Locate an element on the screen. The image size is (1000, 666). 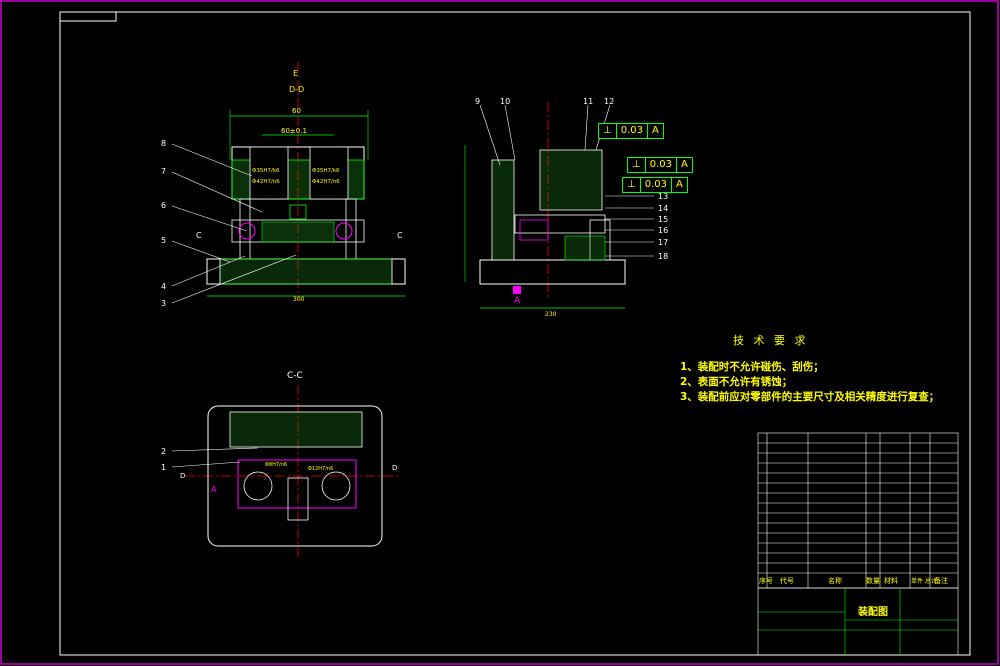
tb-col-qty: 数量 is located at coordinates (873, 581).